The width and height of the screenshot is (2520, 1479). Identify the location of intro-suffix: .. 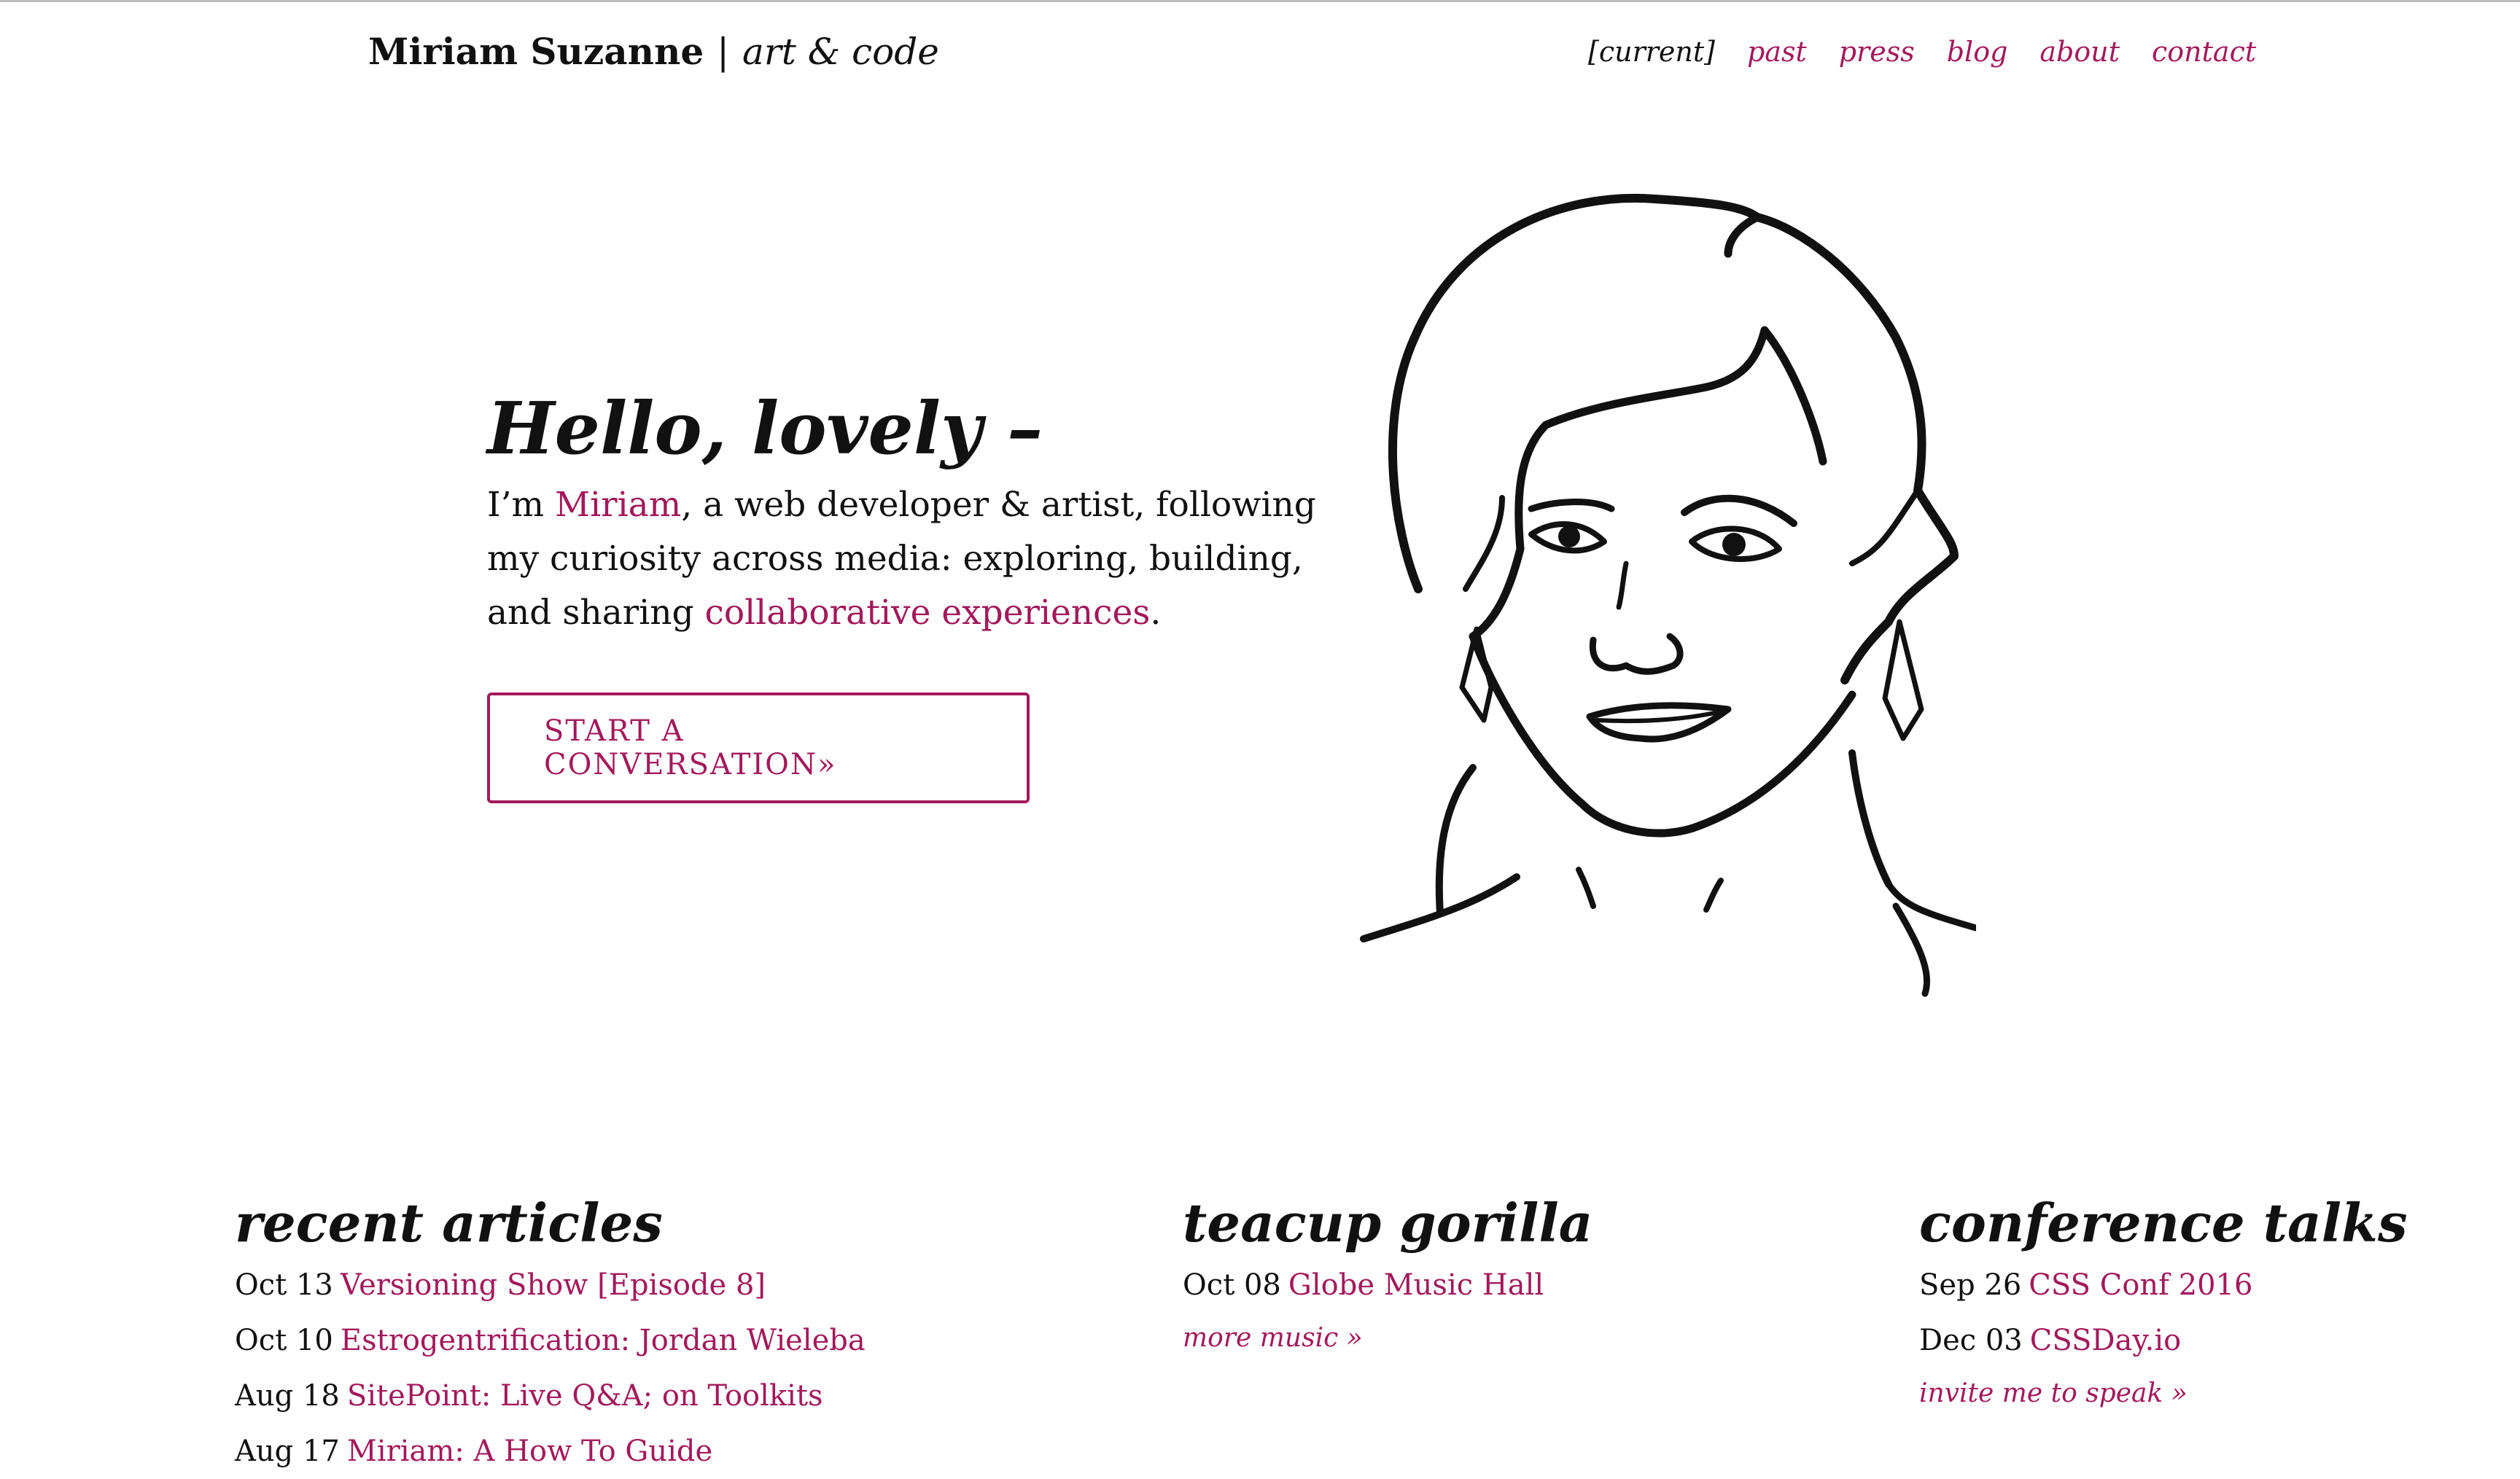
(1156, 612).